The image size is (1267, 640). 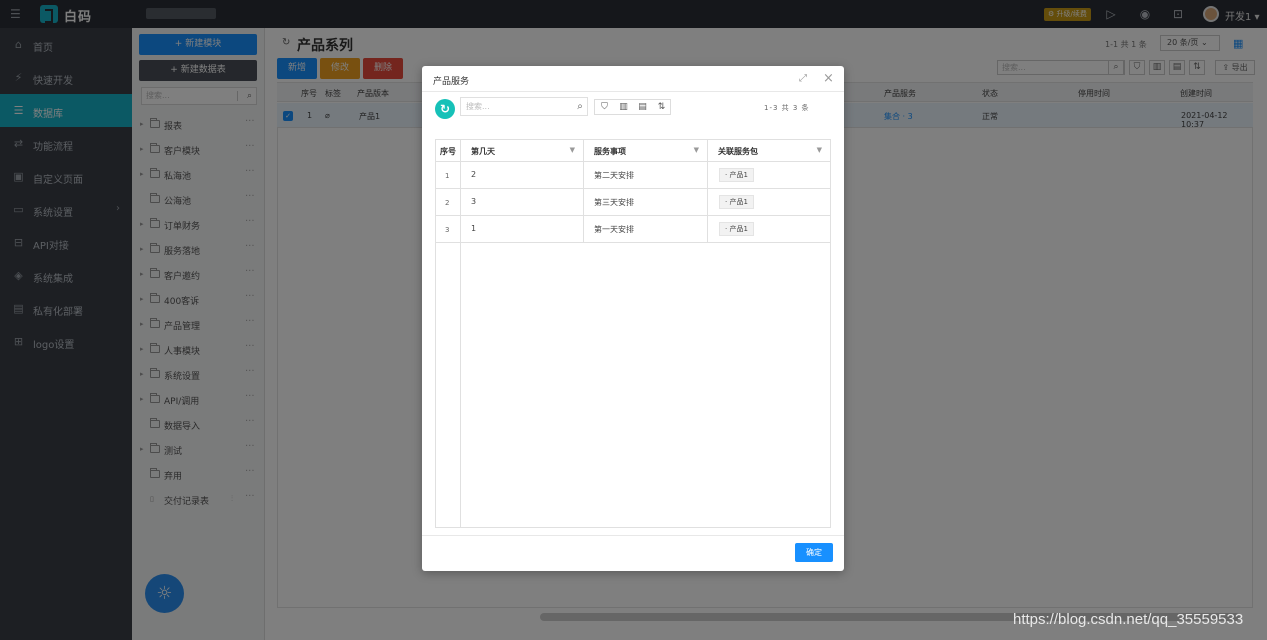 I want to click on column-header-index: 序号, so click(x=448, y=151).